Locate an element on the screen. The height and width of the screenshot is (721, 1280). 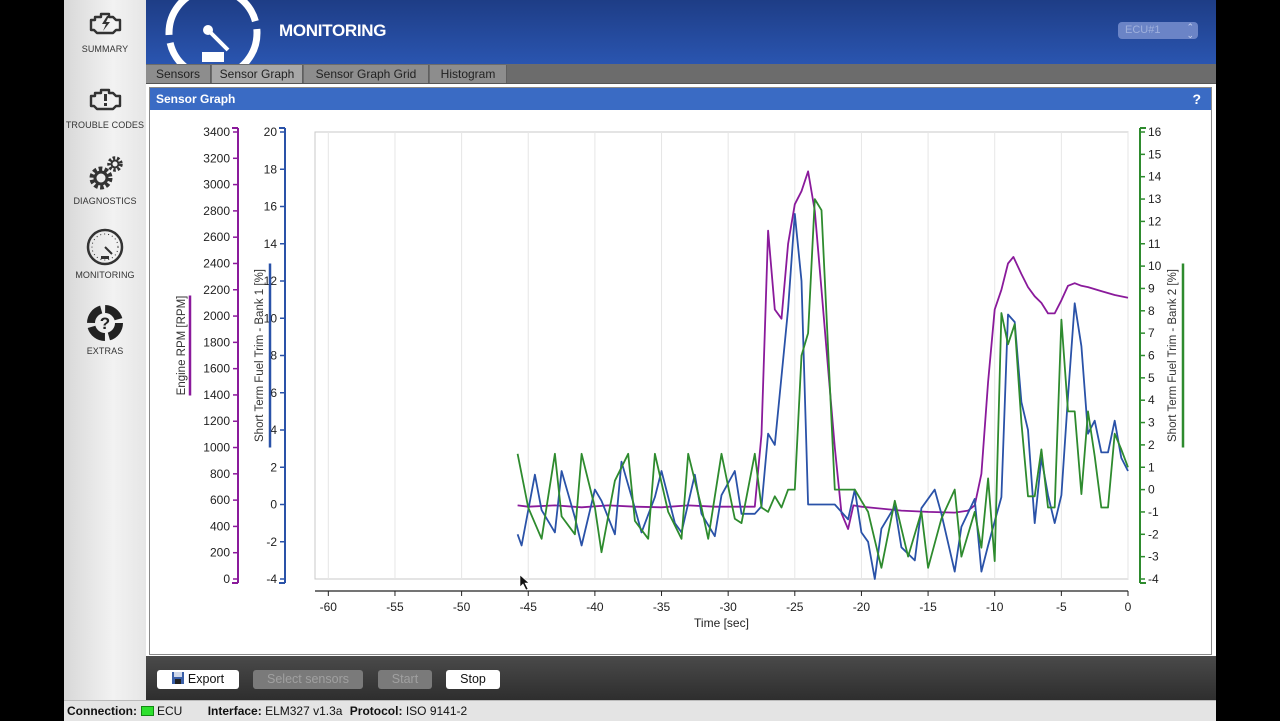
x-tick-label: -40 is located at coordinates (595, 607).